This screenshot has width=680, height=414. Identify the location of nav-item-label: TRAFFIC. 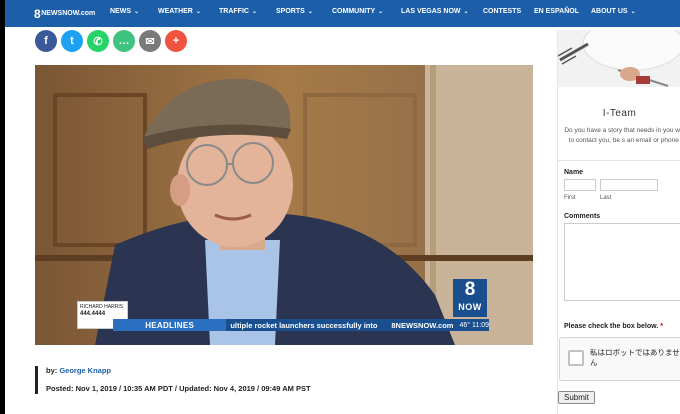
(234, 11).